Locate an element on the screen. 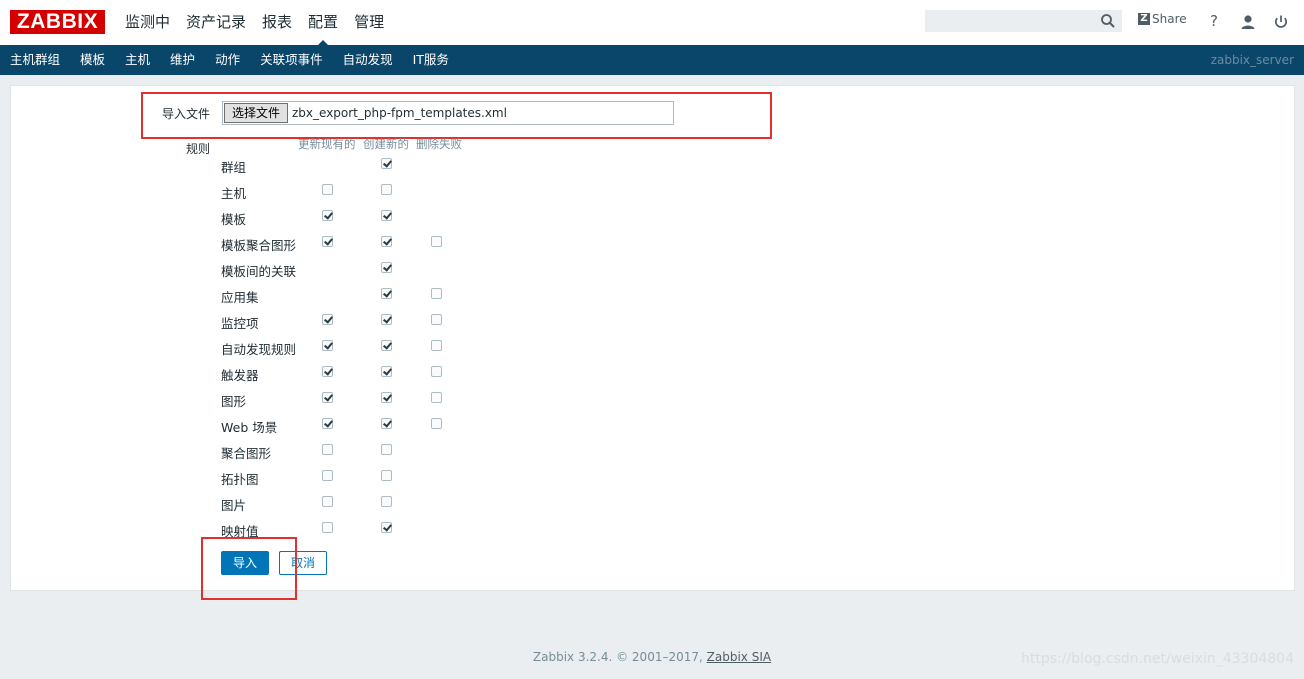 The height and width of the screenshot is (679, 1304). rule-label: 图形 is located at coordinates (234, 401).